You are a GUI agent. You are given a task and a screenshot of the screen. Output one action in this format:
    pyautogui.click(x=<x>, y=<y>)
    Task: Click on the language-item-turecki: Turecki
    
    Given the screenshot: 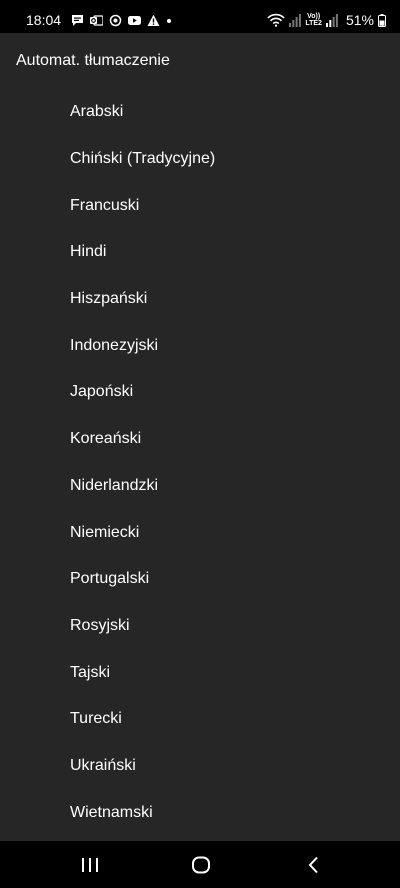 What is the action you would take?
    pyautogui.click(x=200, y=719)
    